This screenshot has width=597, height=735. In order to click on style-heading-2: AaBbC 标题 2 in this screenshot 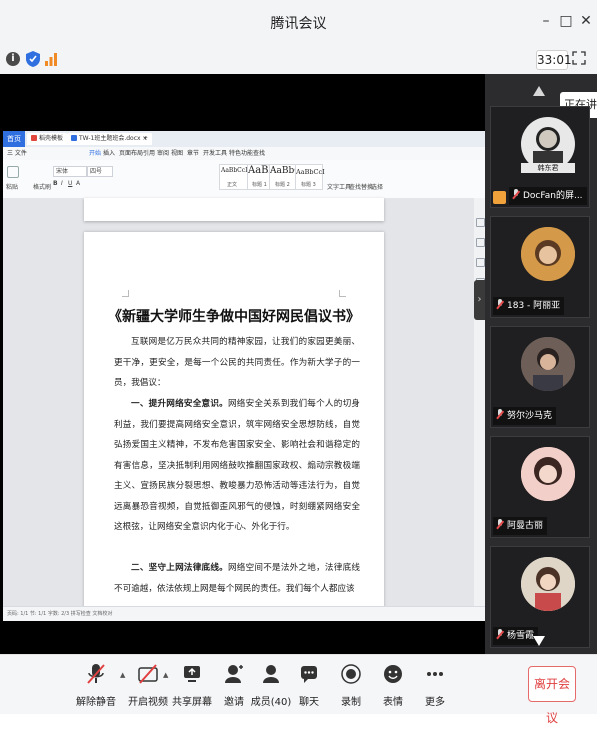, I will do `click(285, 177)`.